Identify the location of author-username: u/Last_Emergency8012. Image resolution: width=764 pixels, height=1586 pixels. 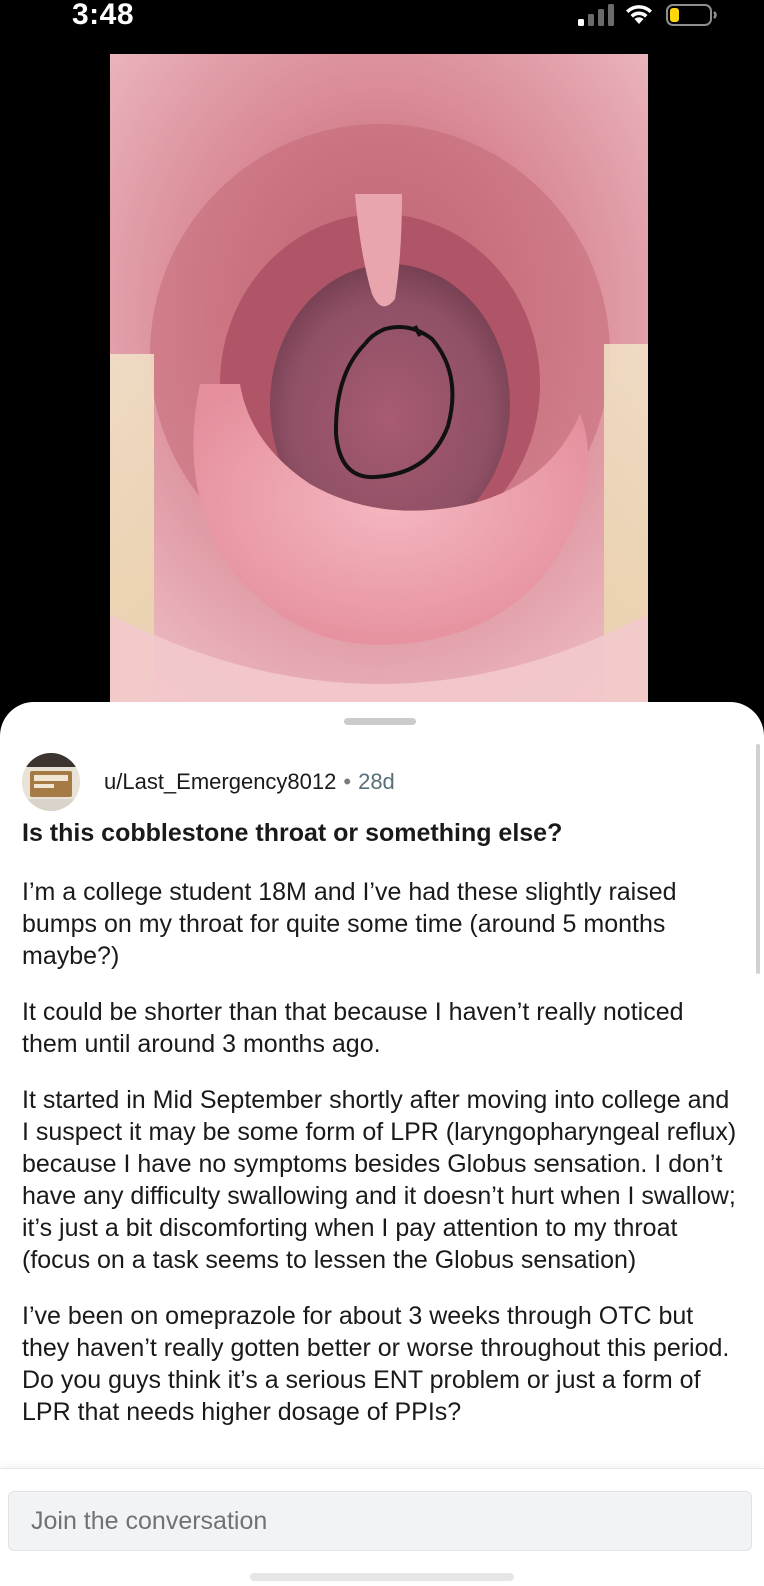
(220, 782).